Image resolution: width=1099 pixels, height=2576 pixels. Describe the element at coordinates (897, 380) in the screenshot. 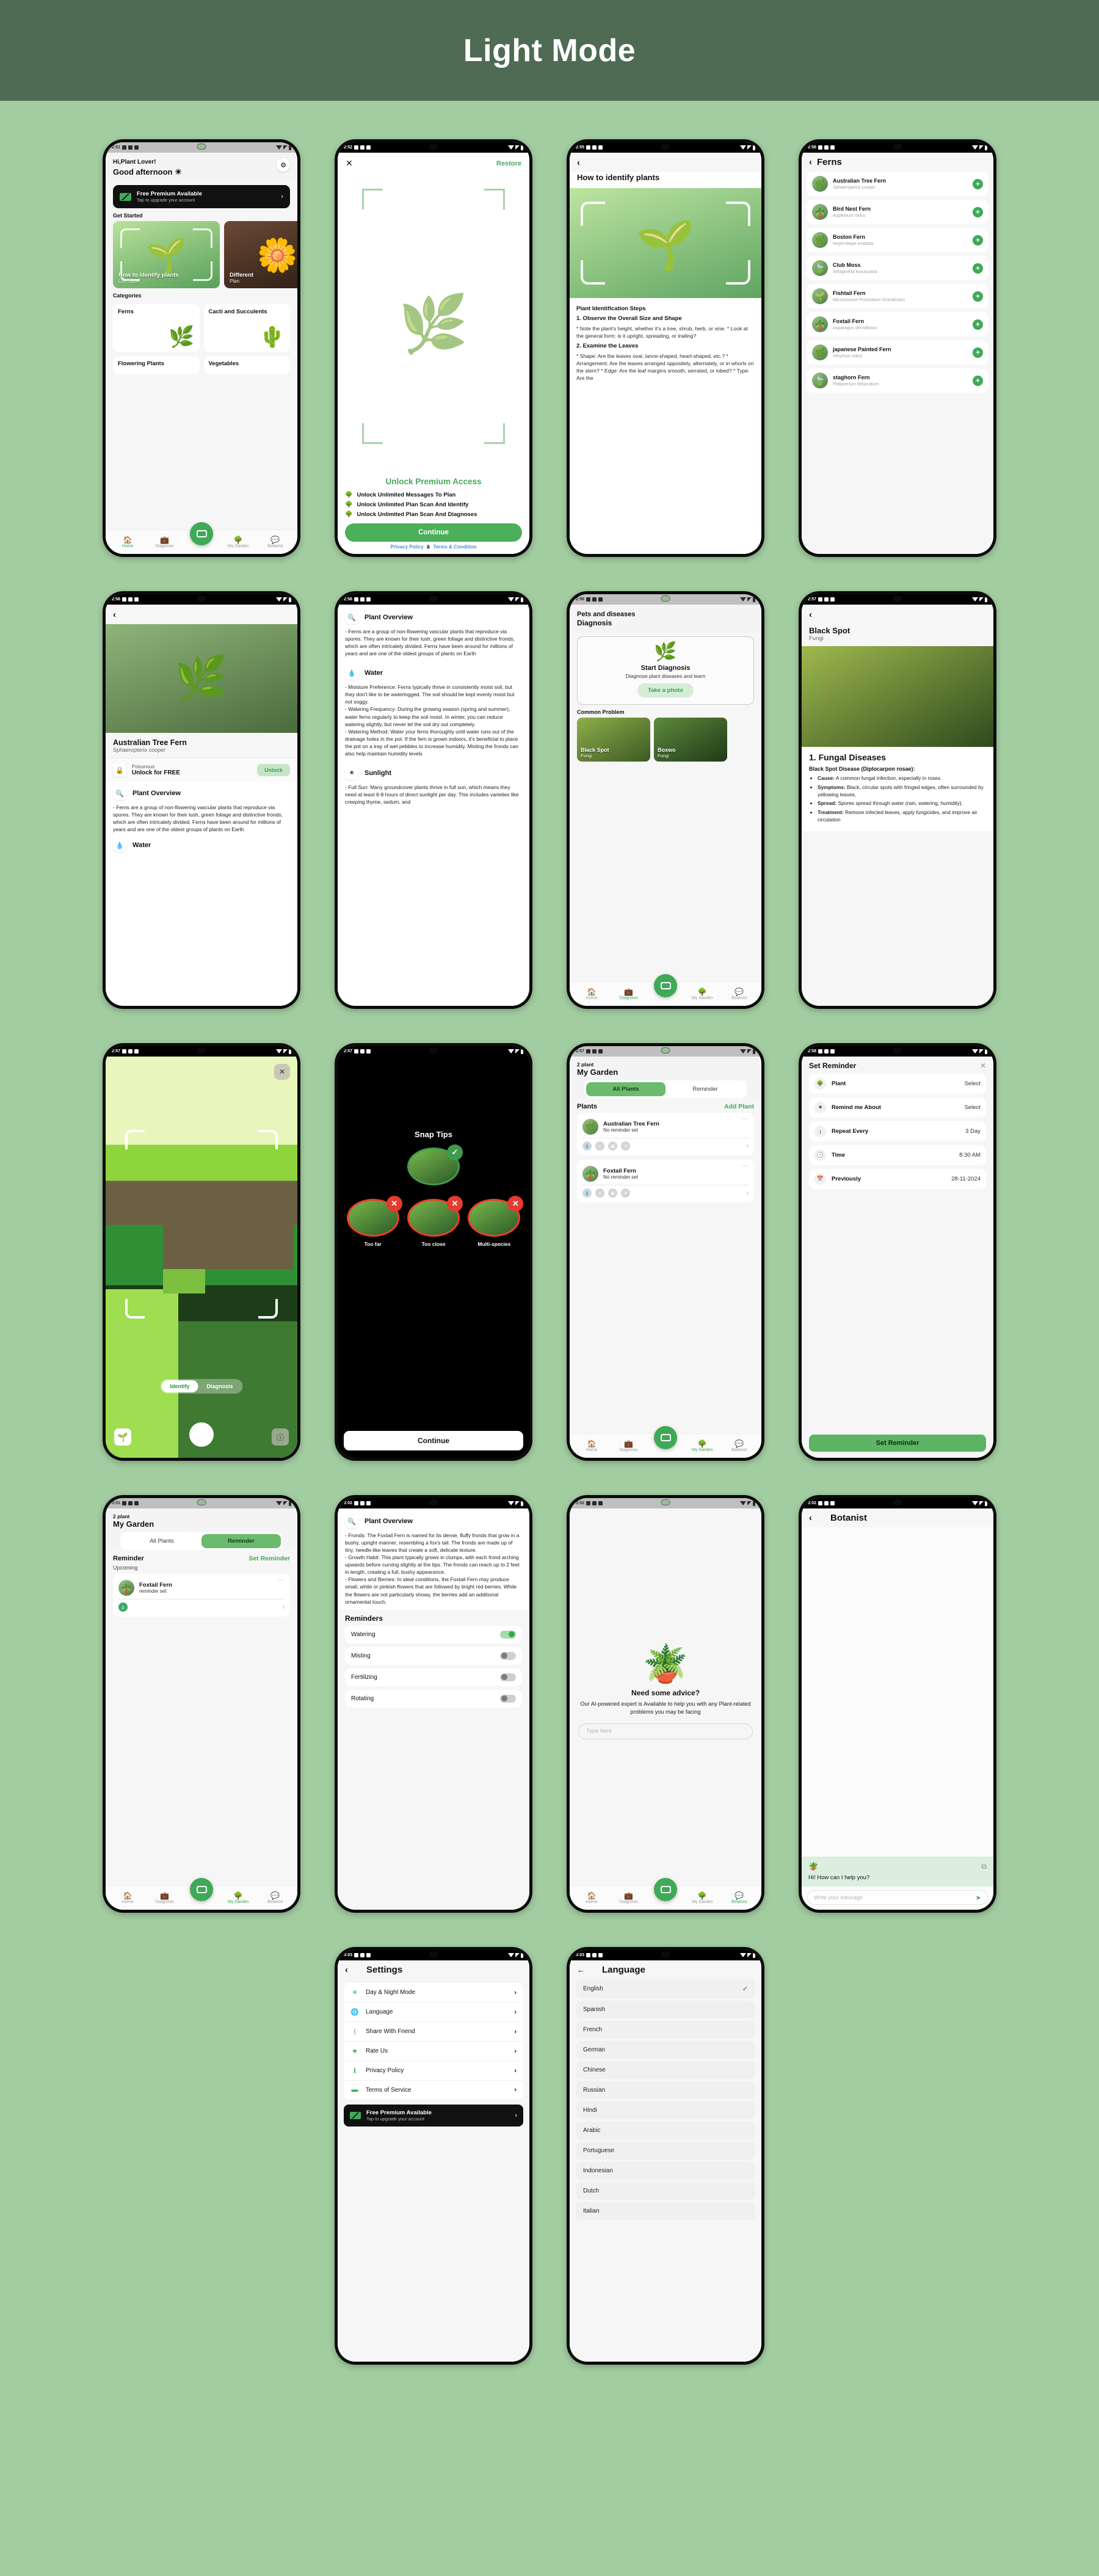

I see `list-item: 🍃 staghorn Fern Platycerium Bifurcatum +` at that location.